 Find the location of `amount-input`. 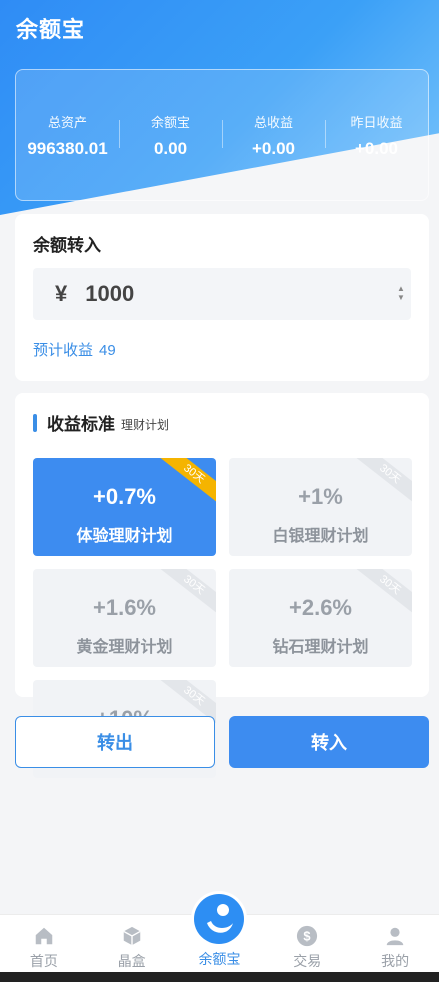

amount-input is located at coordinates (215, 294).